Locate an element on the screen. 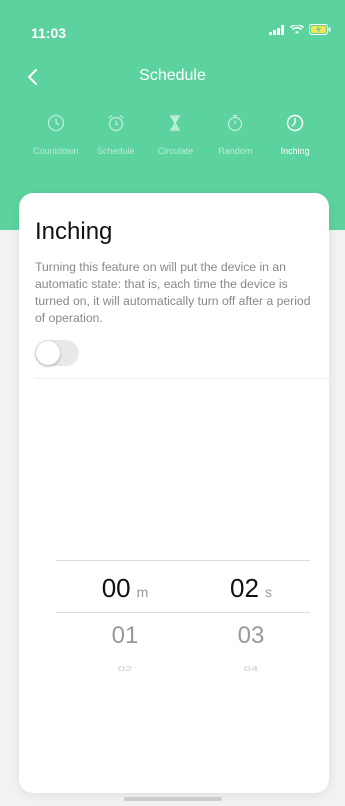 This screenshot has height=806, width=345. tab-label: Circulate is located at coordinates (175, 151).